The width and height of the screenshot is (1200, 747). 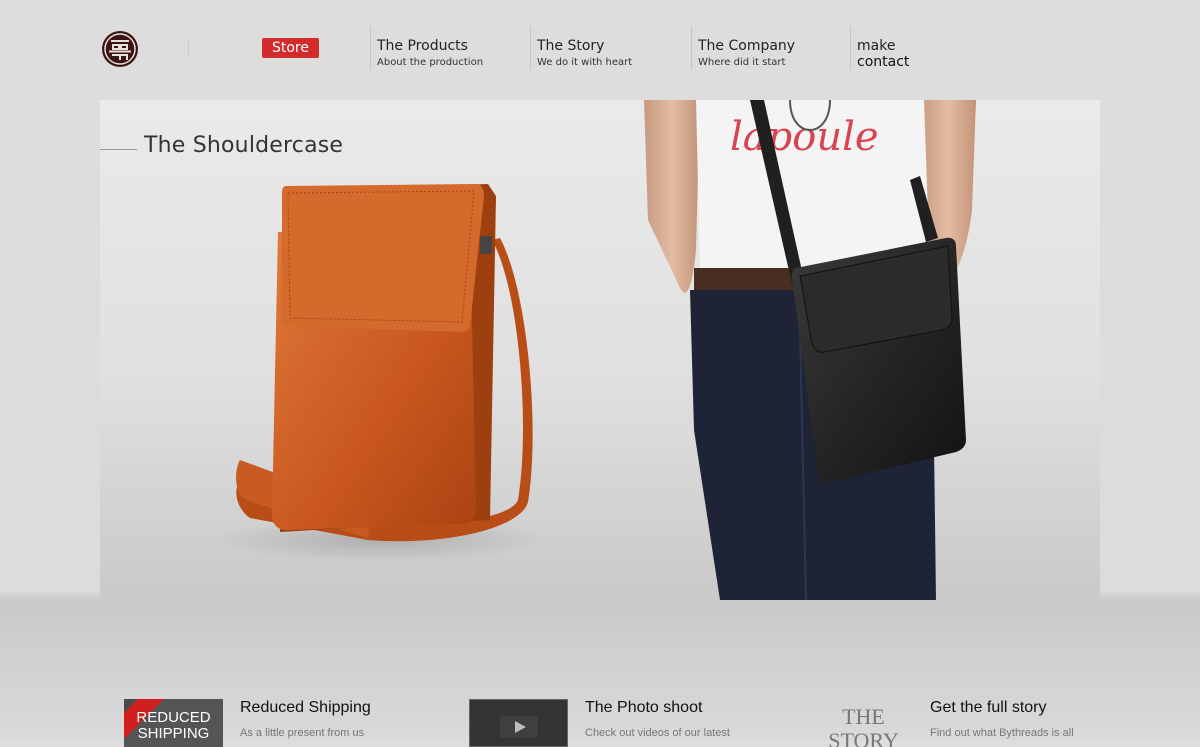 I want to click on feature-description: As a little present from us, so click(x=302, y=733).